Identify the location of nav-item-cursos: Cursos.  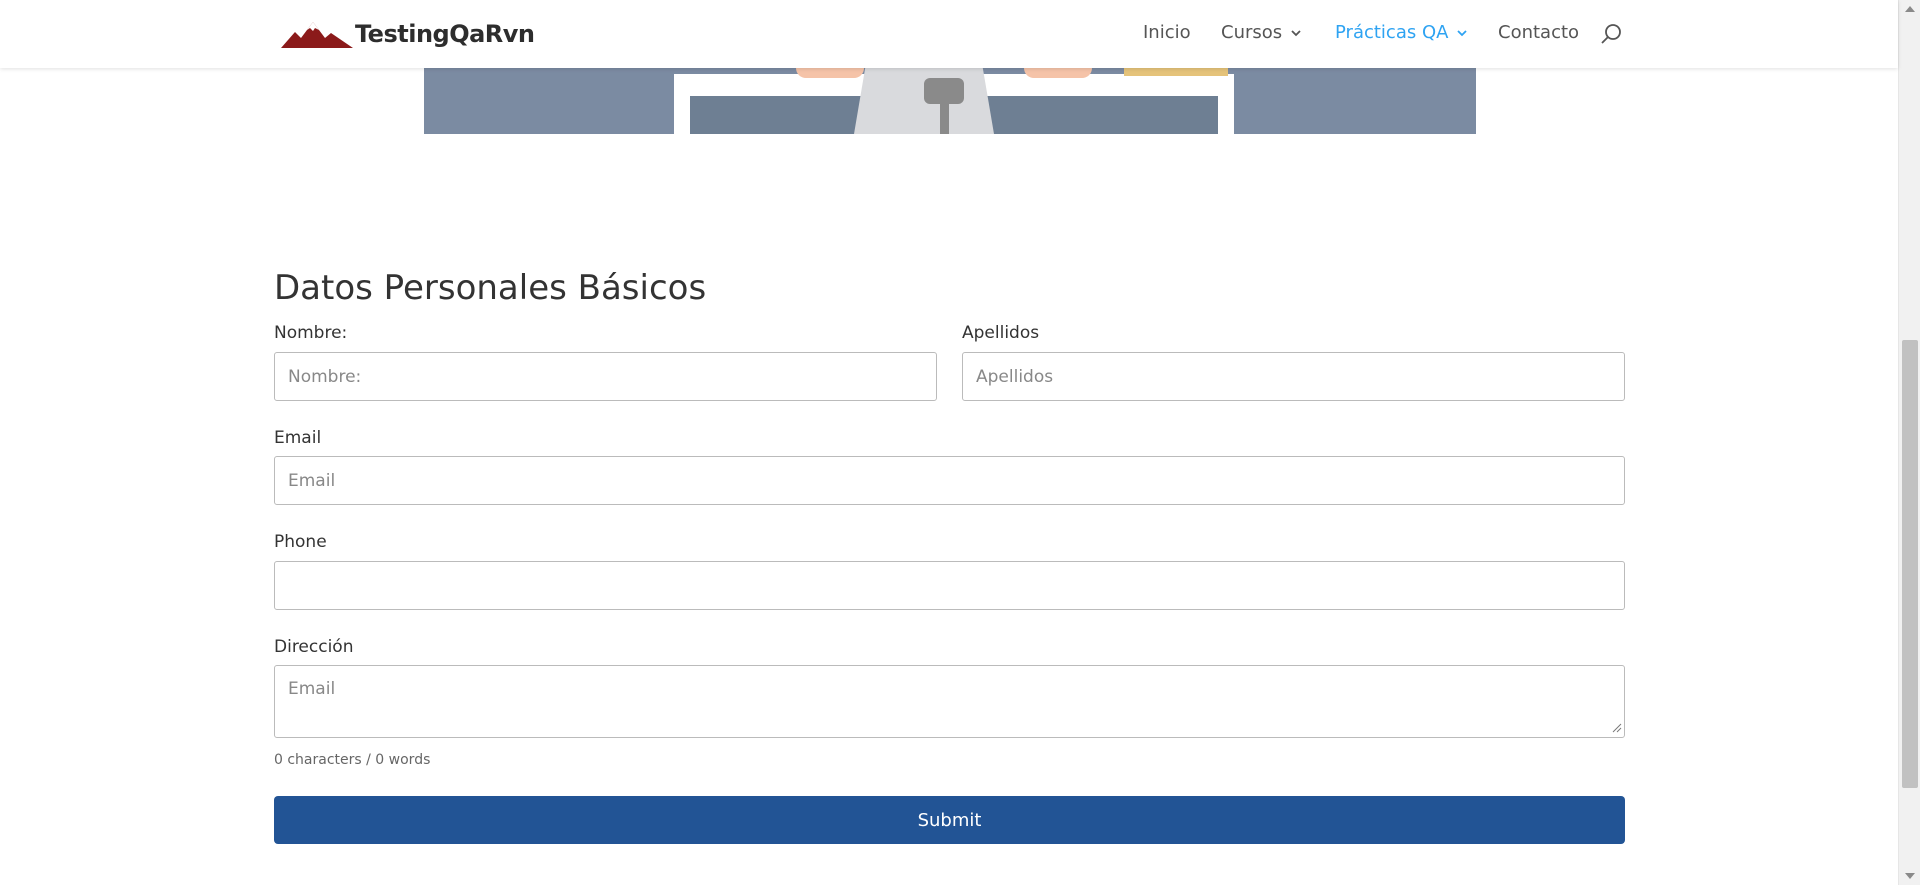
(1261, 32).